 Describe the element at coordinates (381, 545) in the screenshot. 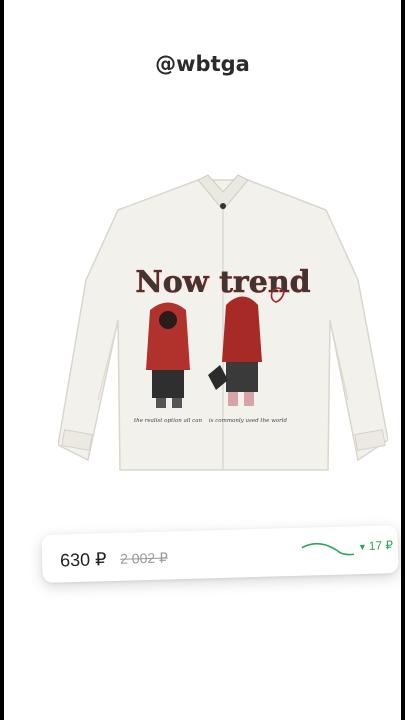

I see `price-change-value: 17 ₽` at that location.